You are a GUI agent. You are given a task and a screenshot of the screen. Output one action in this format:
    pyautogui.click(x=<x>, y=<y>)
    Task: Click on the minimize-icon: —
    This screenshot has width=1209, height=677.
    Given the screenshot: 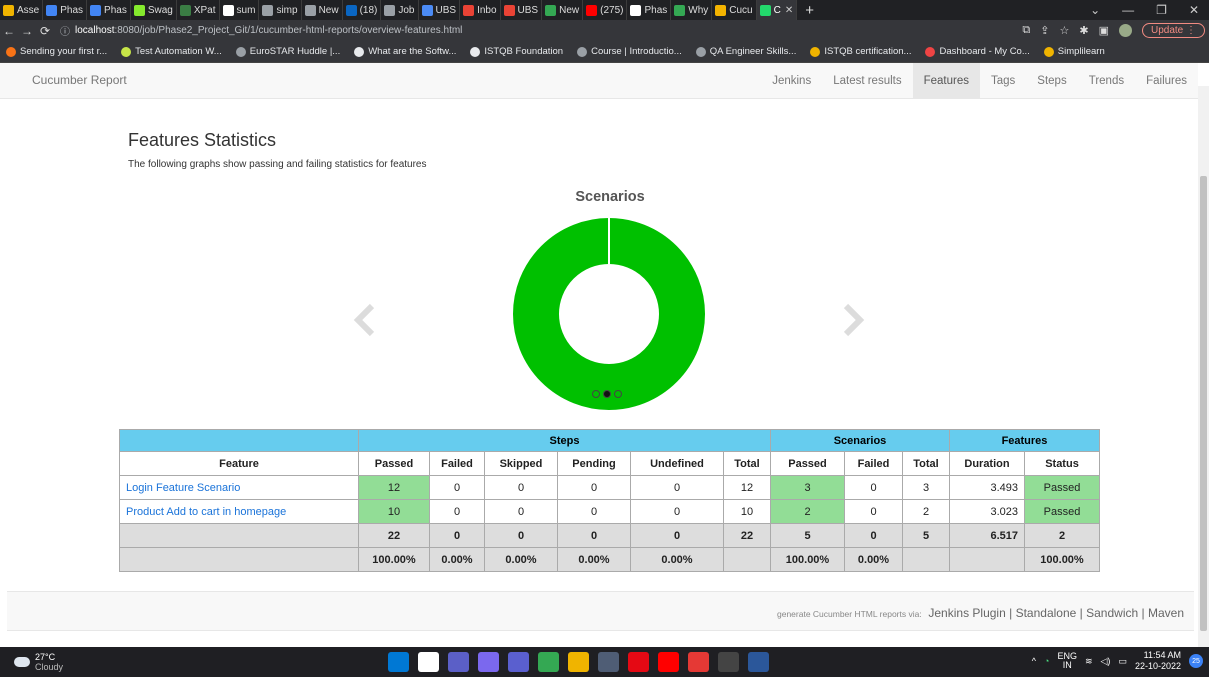 What is the action you would take?
    pyautogui.click(x=1128, y=10)
    